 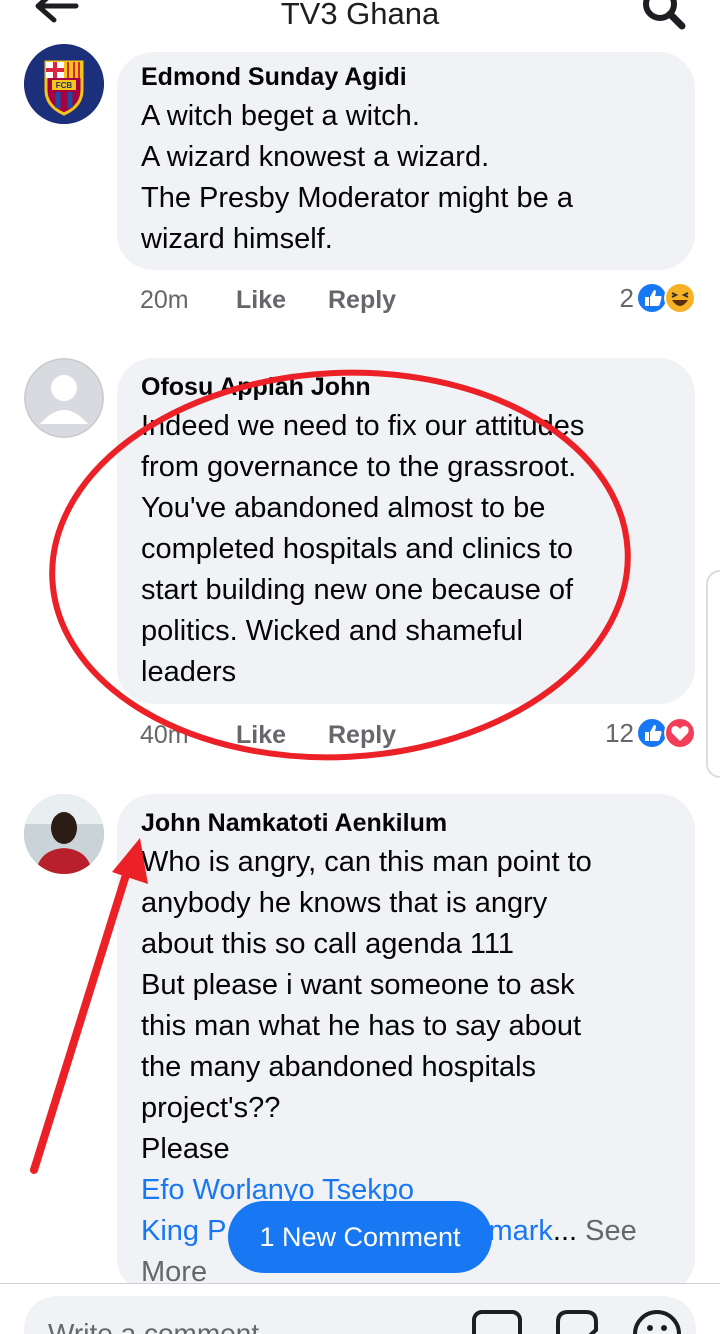 What do you see at coordinates (577, 1321) in the screenshot?
I see `sticker-icon` at bounding box center [577, 1321].